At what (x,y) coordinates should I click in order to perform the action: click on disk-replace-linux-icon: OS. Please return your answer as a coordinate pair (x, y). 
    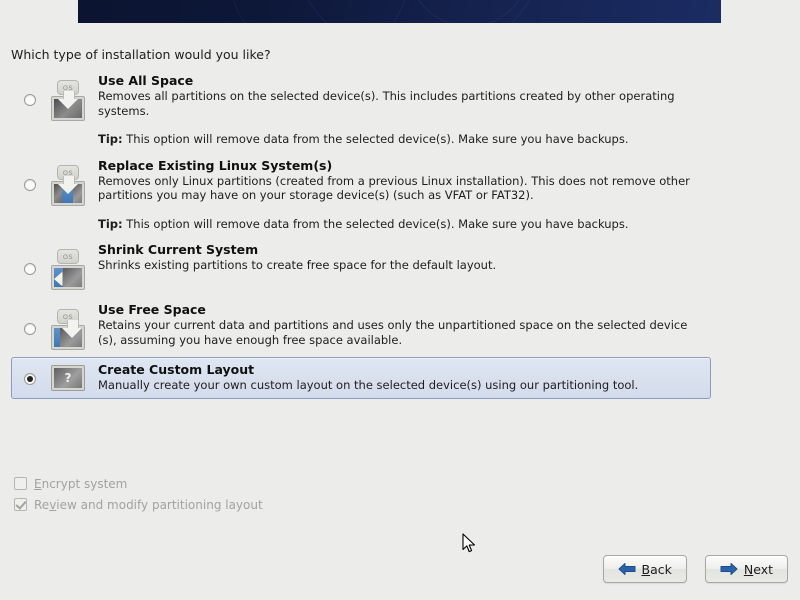
    Looking at the image, I should click on (68, 185).